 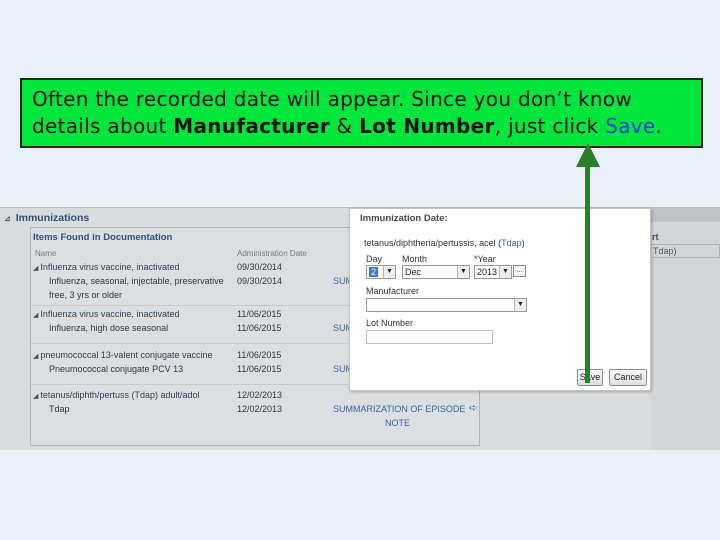 What do you see at coordinates (659, 126) in the screenshot?
I see `callout-period: .` at bounding box center [659, 126].